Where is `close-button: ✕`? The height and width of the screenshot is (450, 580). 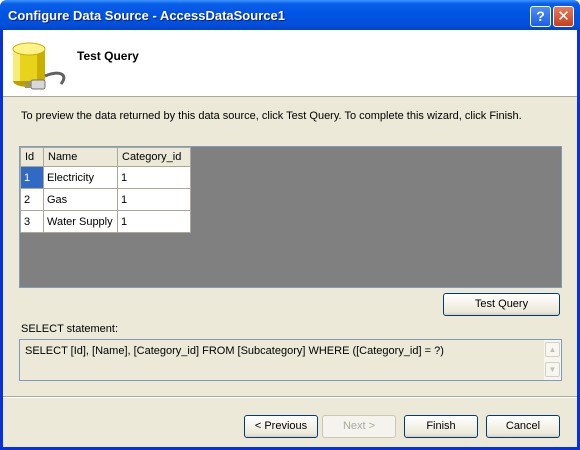
close-button: ✕ is located at coordinates (563, 16).